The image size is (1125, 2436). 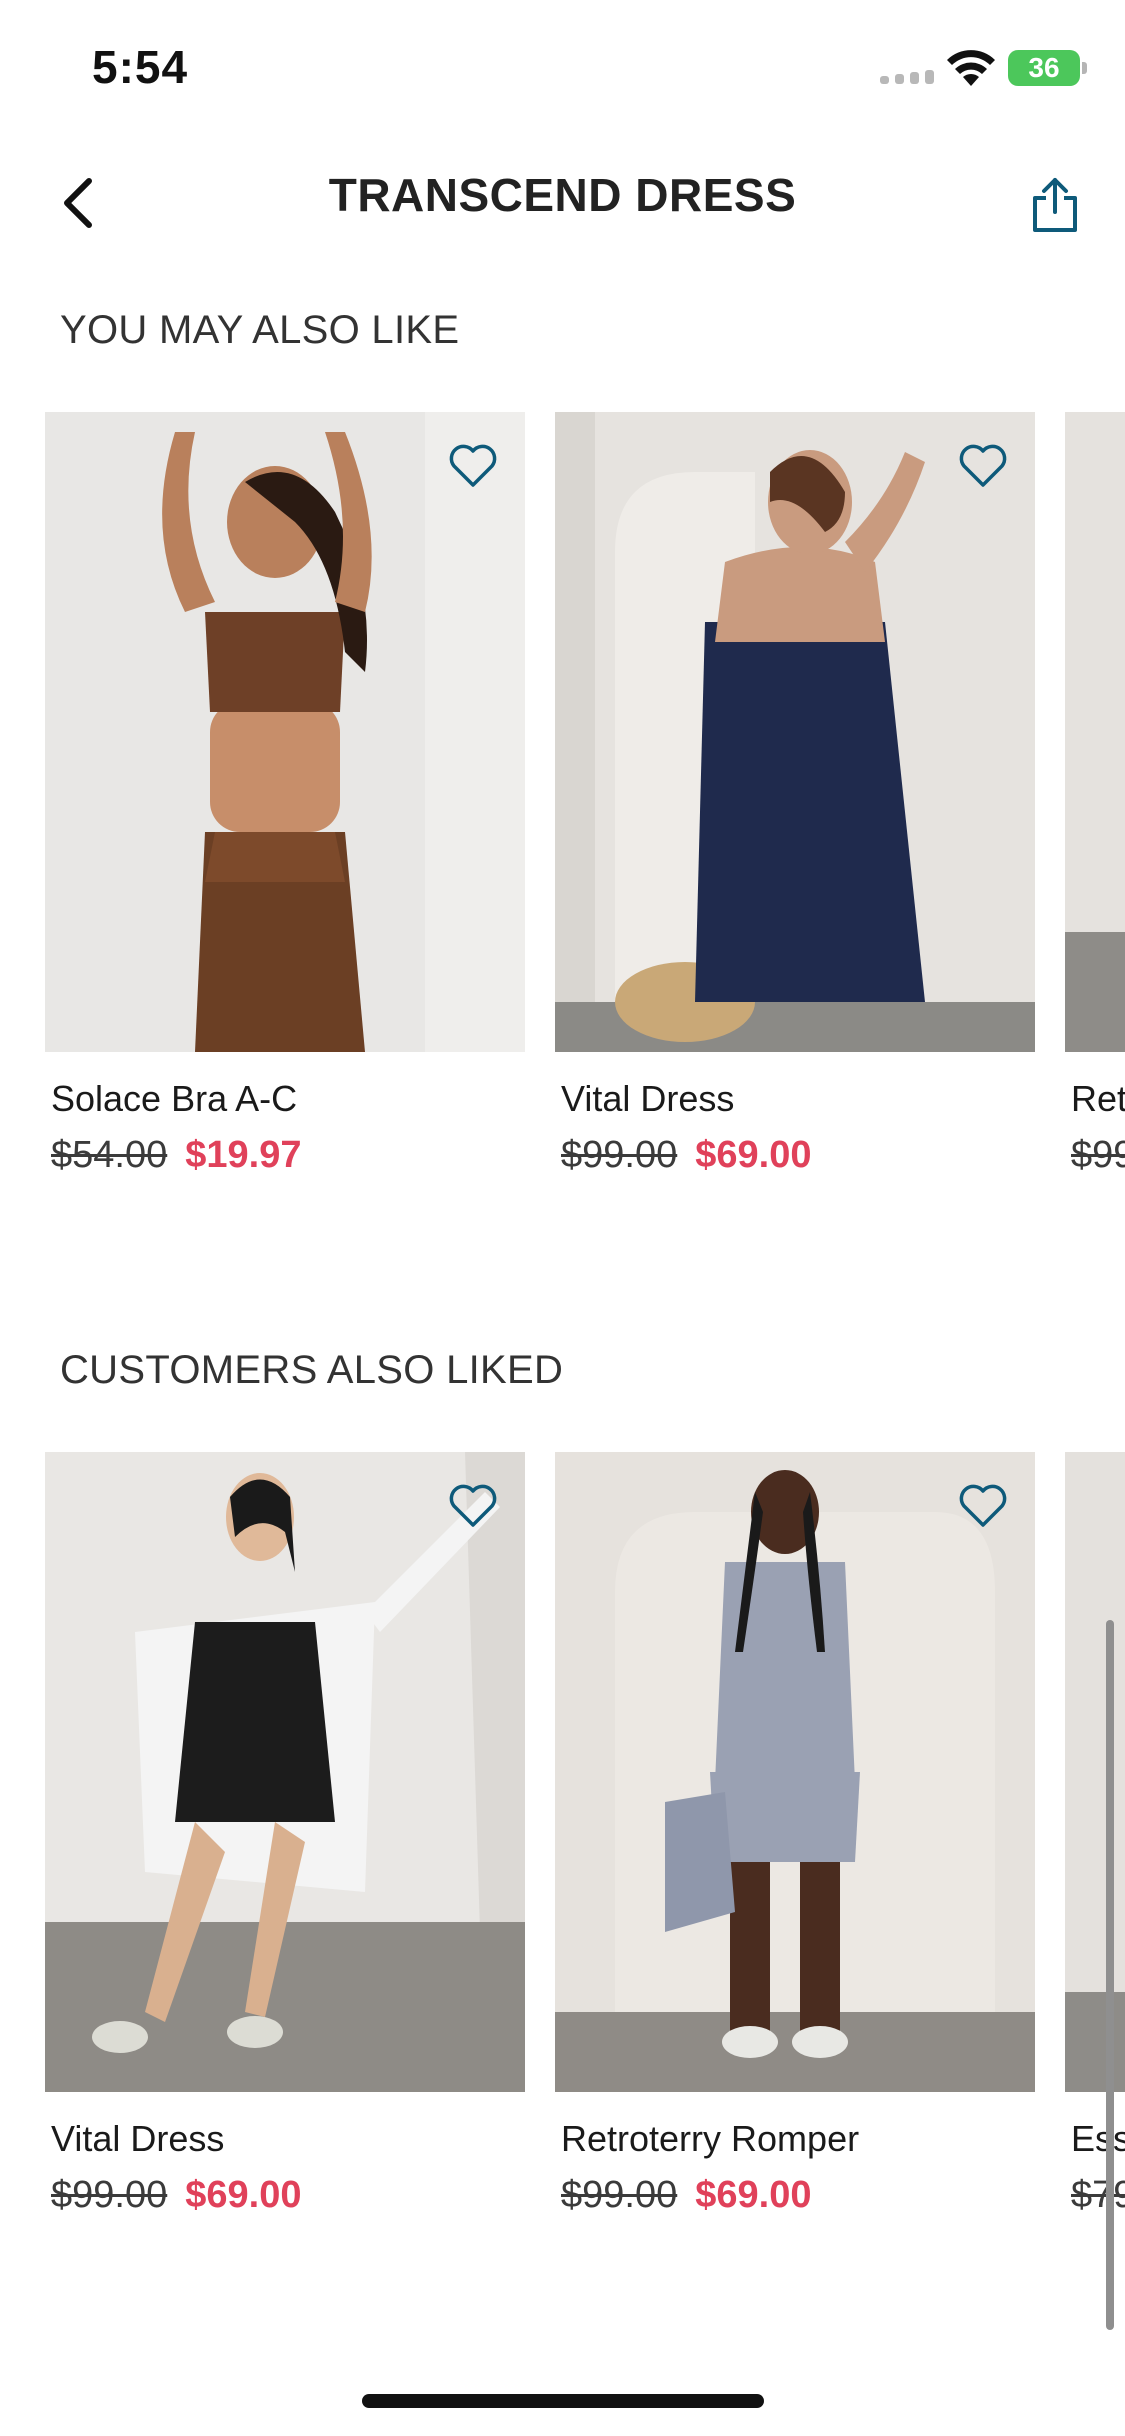 I want to click on share-icon, so click(x=1055, y=205).